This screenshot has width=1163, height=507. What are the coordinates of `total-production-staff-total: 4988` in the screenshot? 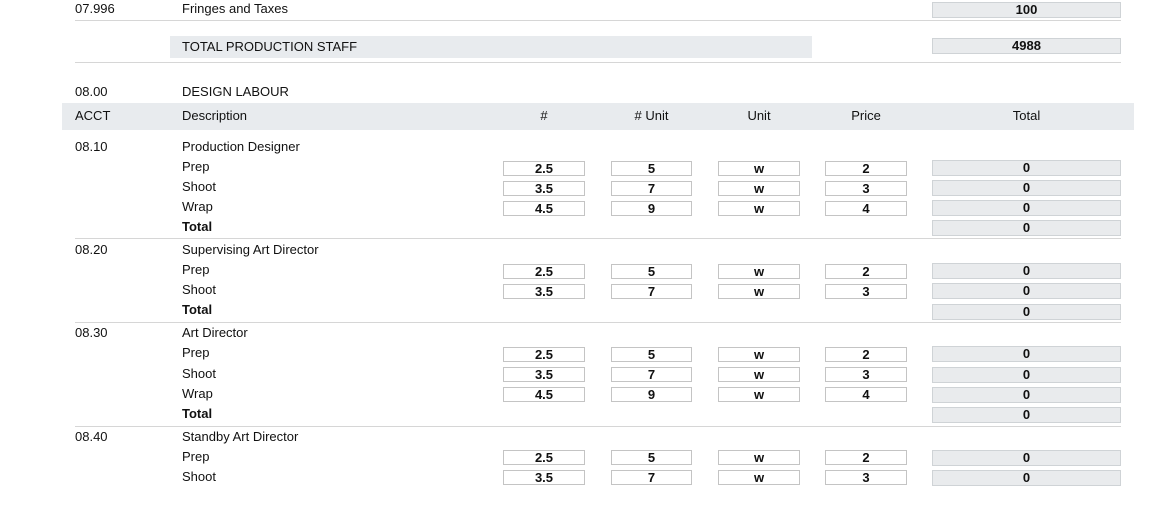 It's located at (1026, 46).